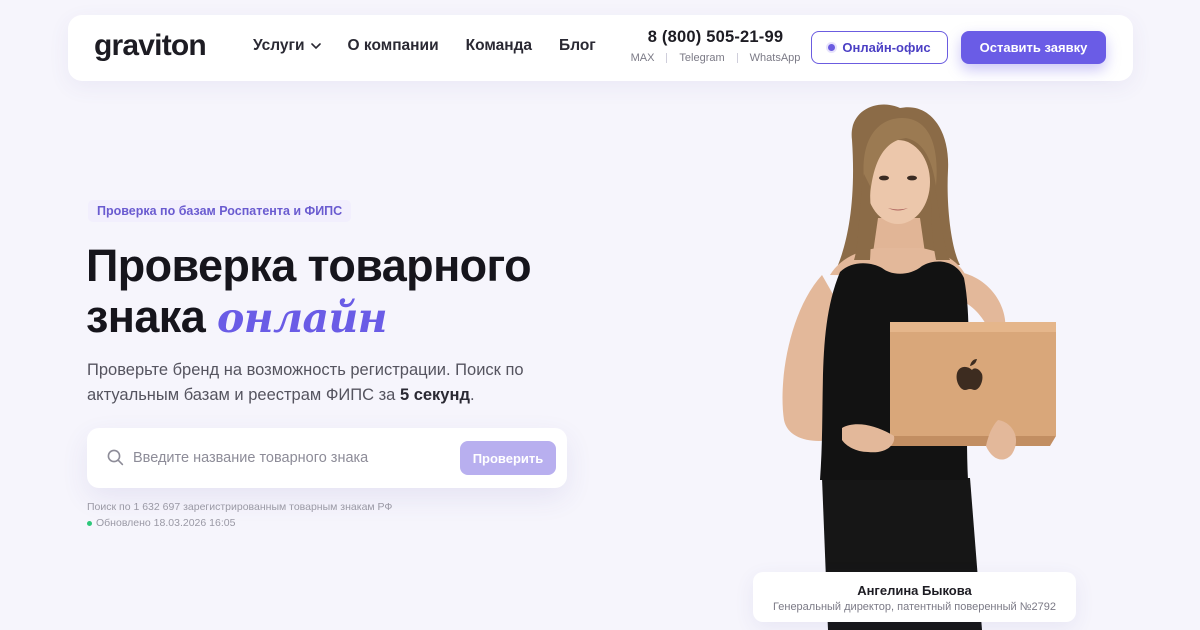 Image resolution: width=1200 pixels, height=630 pixels. What do you see at coordinates (290, 458) in the screenshot?
I see `trademark-search-input` at bounding box center [290, 458].